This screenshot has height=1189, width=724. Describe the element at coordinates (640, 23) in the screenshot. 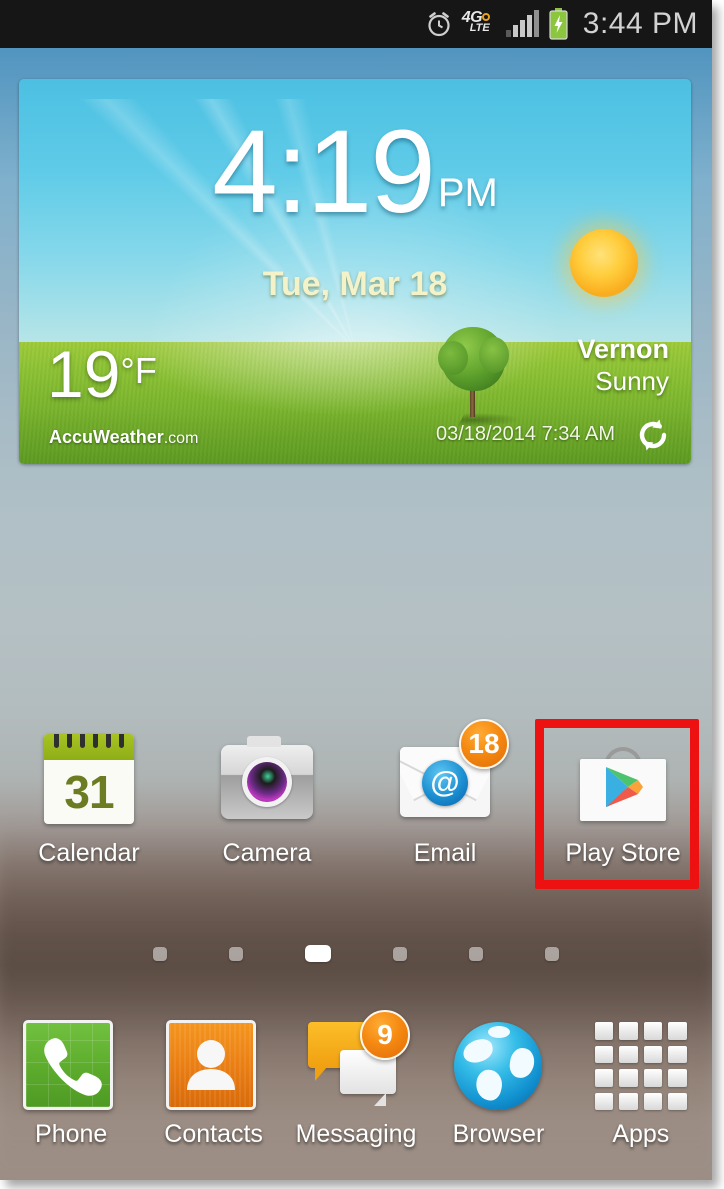

I see `status-bar-clock: 3:44 PM` at that location.